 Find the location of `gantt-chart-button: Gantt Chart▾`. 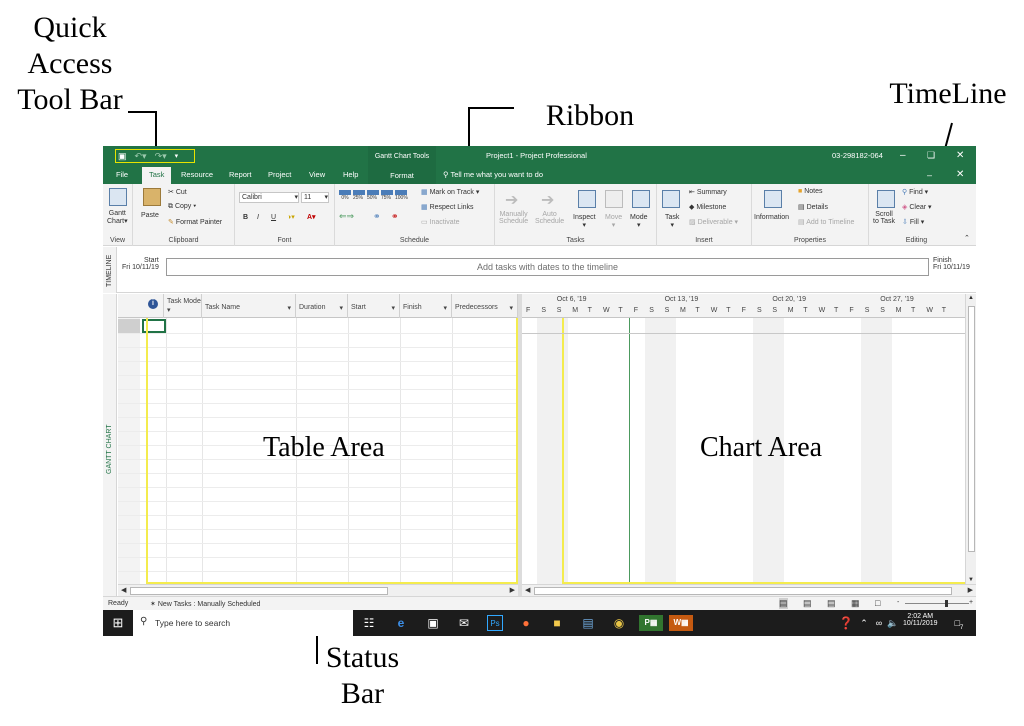

gantt-chart-button: Gantt Chart▾ is located at coordinates (117, 217).